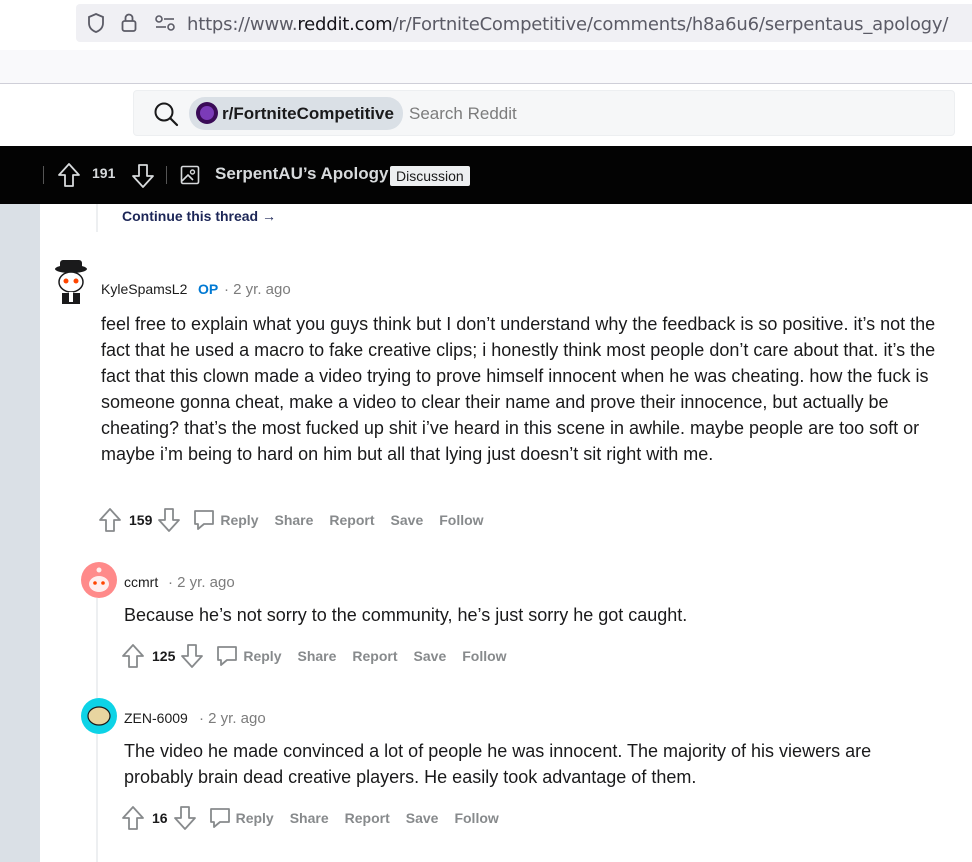  What do you see at coordinates (269, 216) in the screenshot?
I see `arrow-right-icon: →` at bounding box center [269, 216].